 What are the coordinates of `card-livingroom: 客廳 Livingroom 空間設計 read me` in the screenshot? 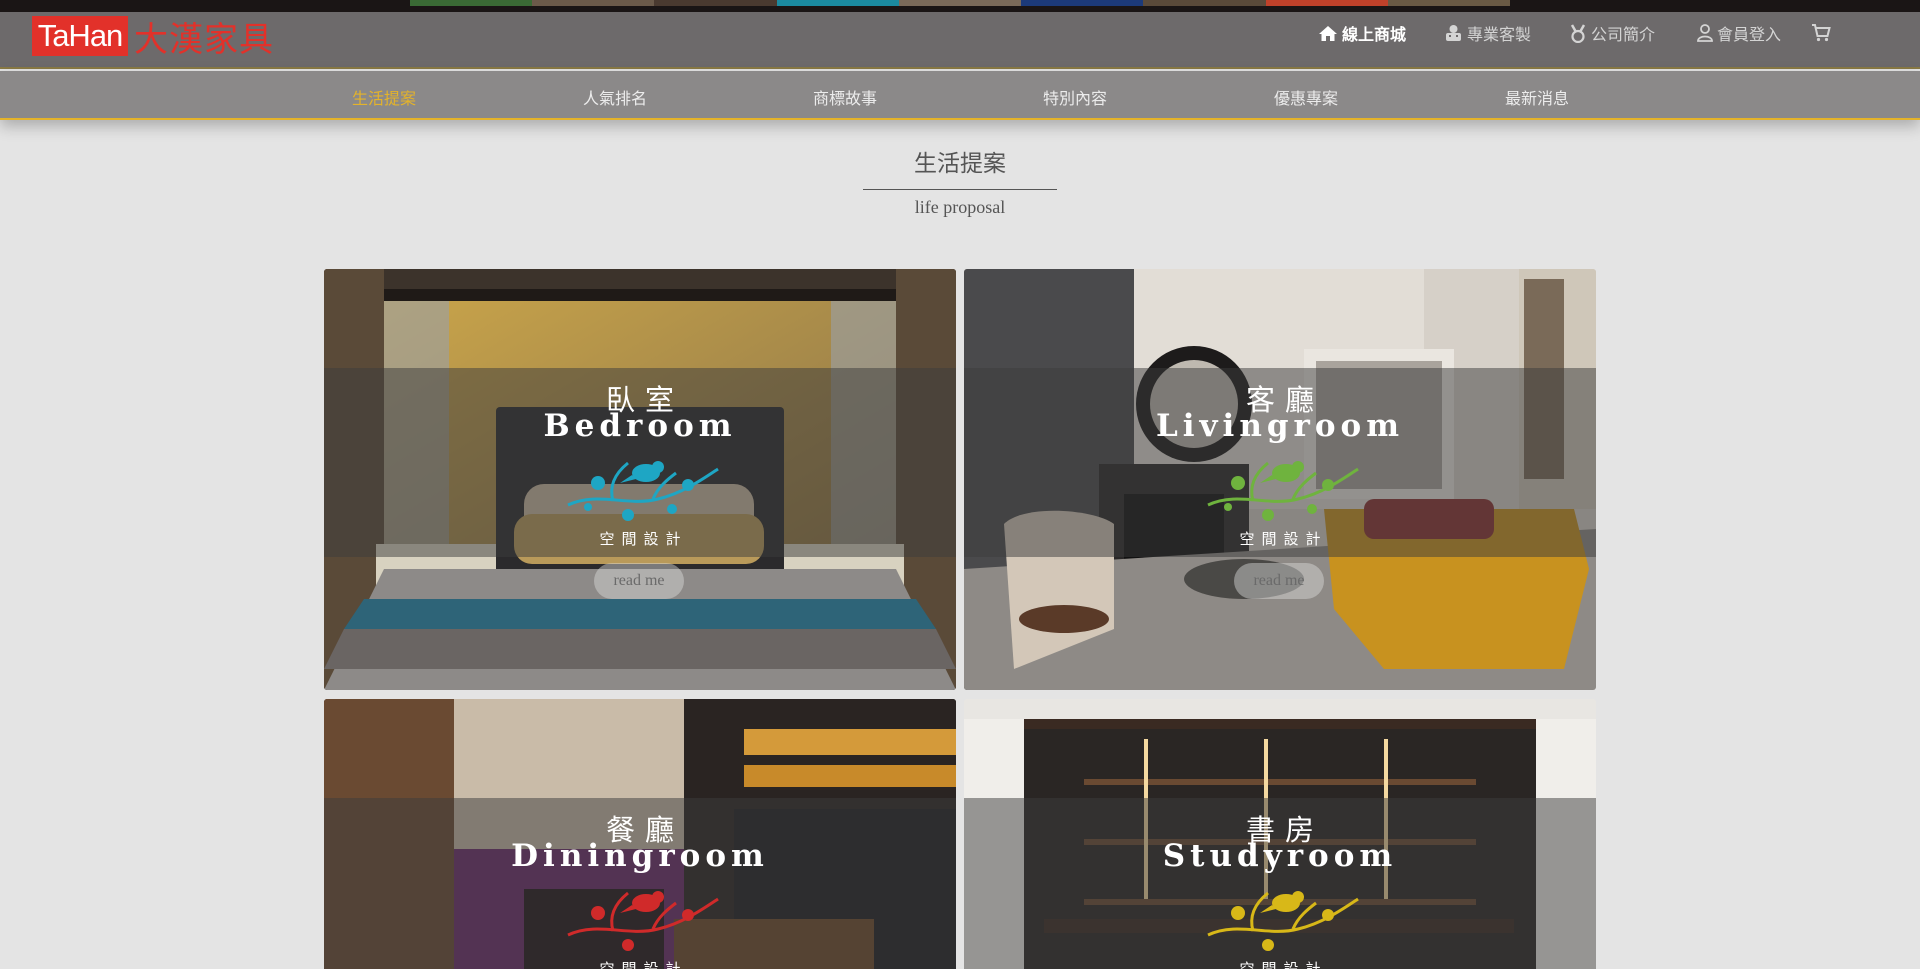 It's located at (1280, 479).